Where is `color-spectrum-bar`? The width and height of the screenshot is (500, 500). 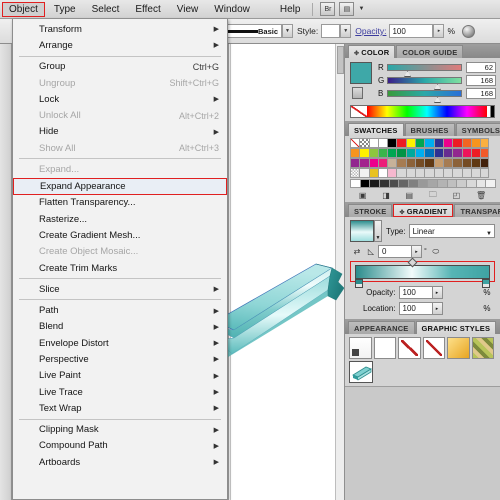
color-spectrum-bar is located at coordinates (422, 111).